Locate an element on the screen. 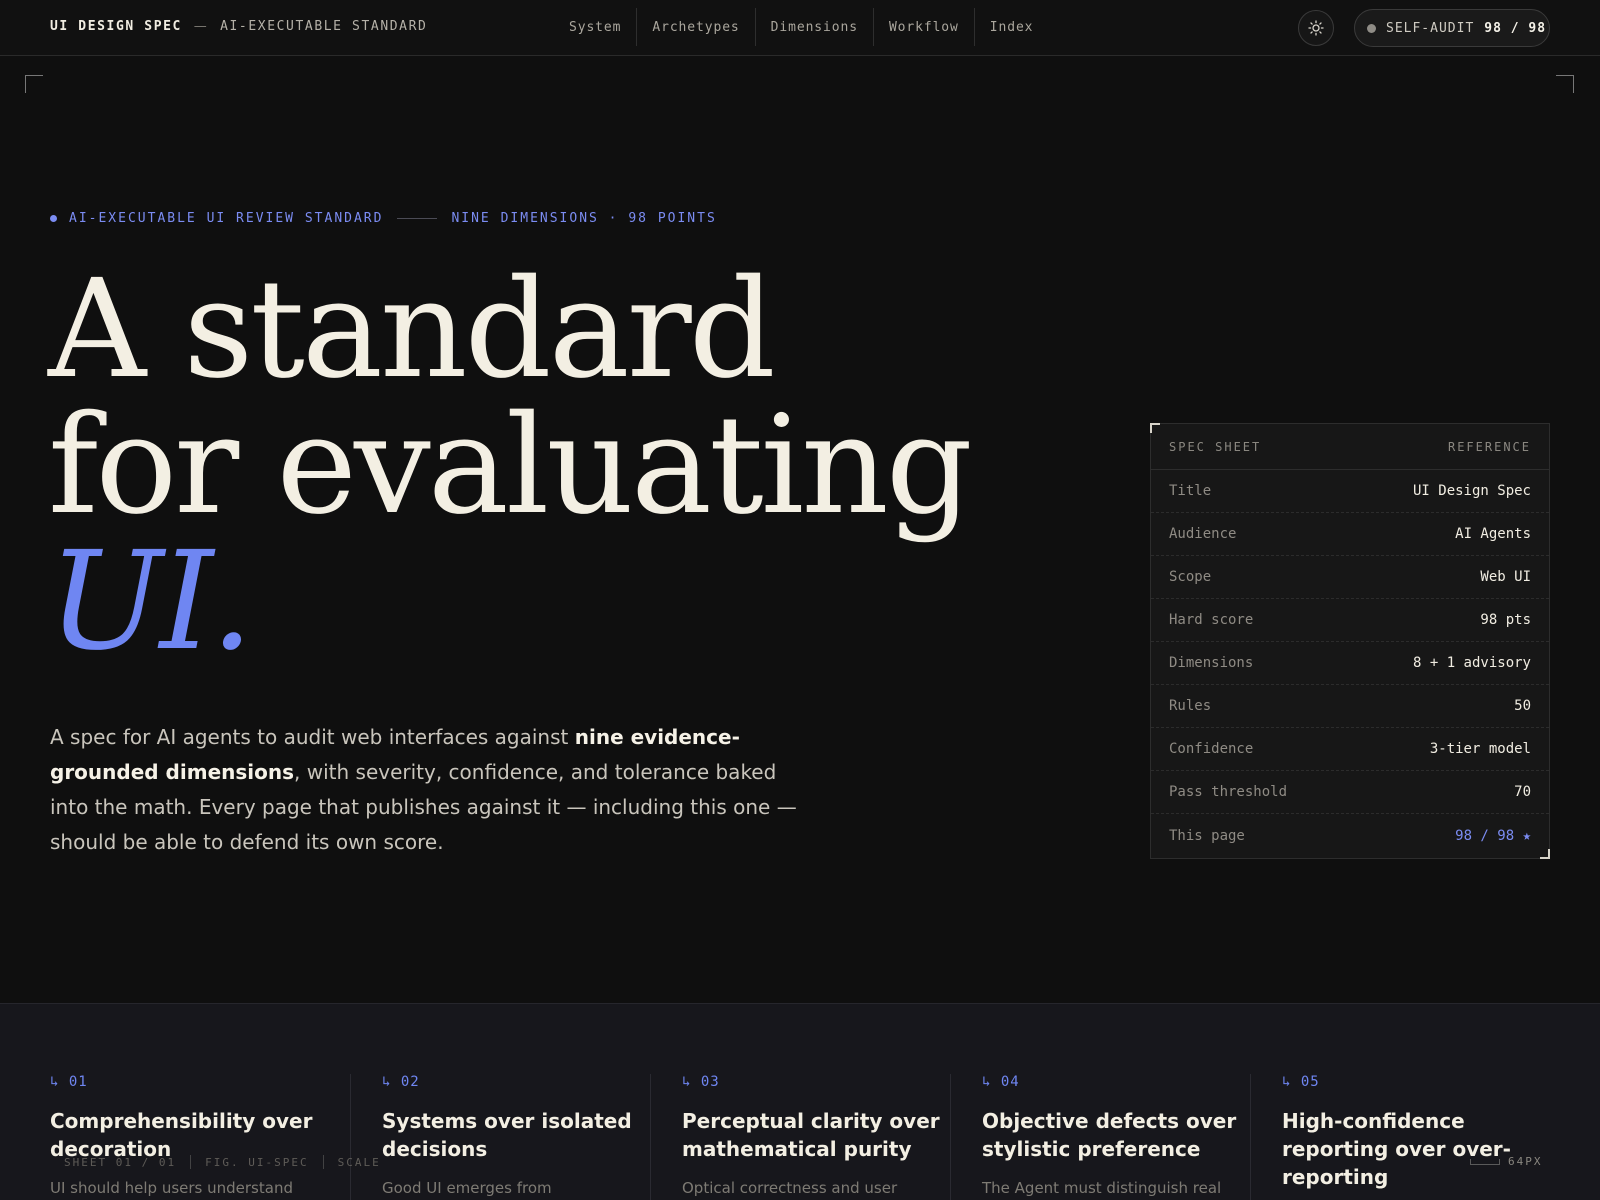  figure-id: FIG. UI-SPEC is located at coordinates (257, 1162).